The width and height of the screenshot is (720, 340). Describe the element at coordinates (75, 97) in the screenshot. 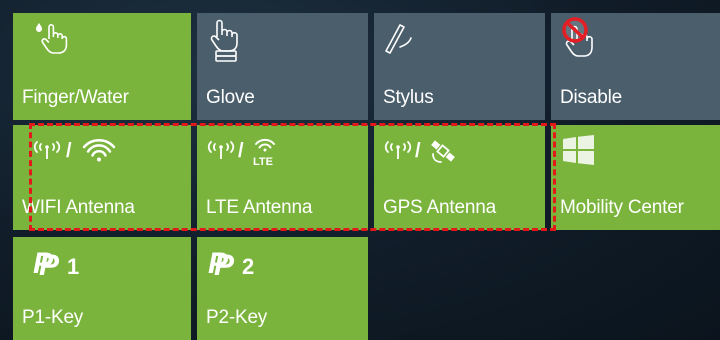

I see `finger-water-label: Finger/Water` at that location.